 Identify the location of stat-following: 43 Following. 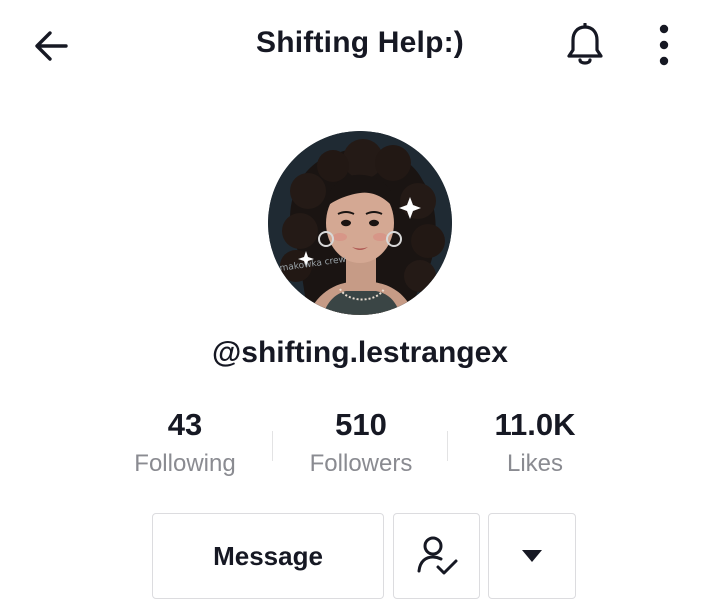
(185, 442).